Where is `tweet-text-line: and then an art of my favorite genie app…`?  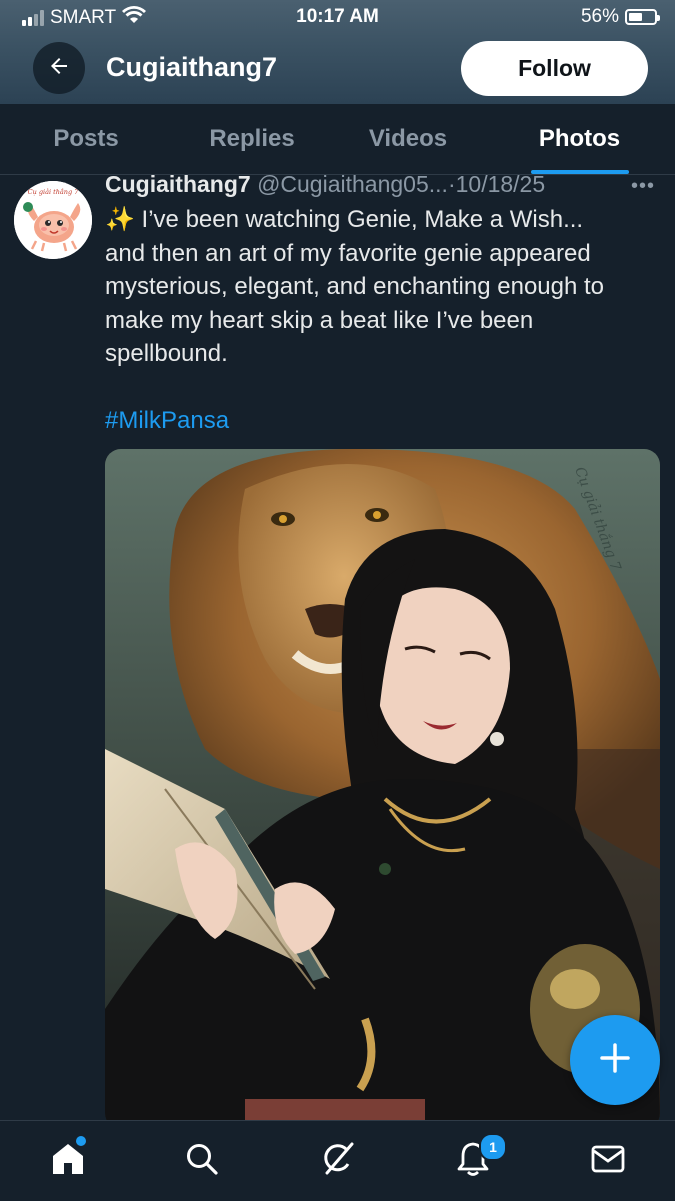
tweet-text-line: and then an art of my favorite genie app… is located at coordinates (348, 253).